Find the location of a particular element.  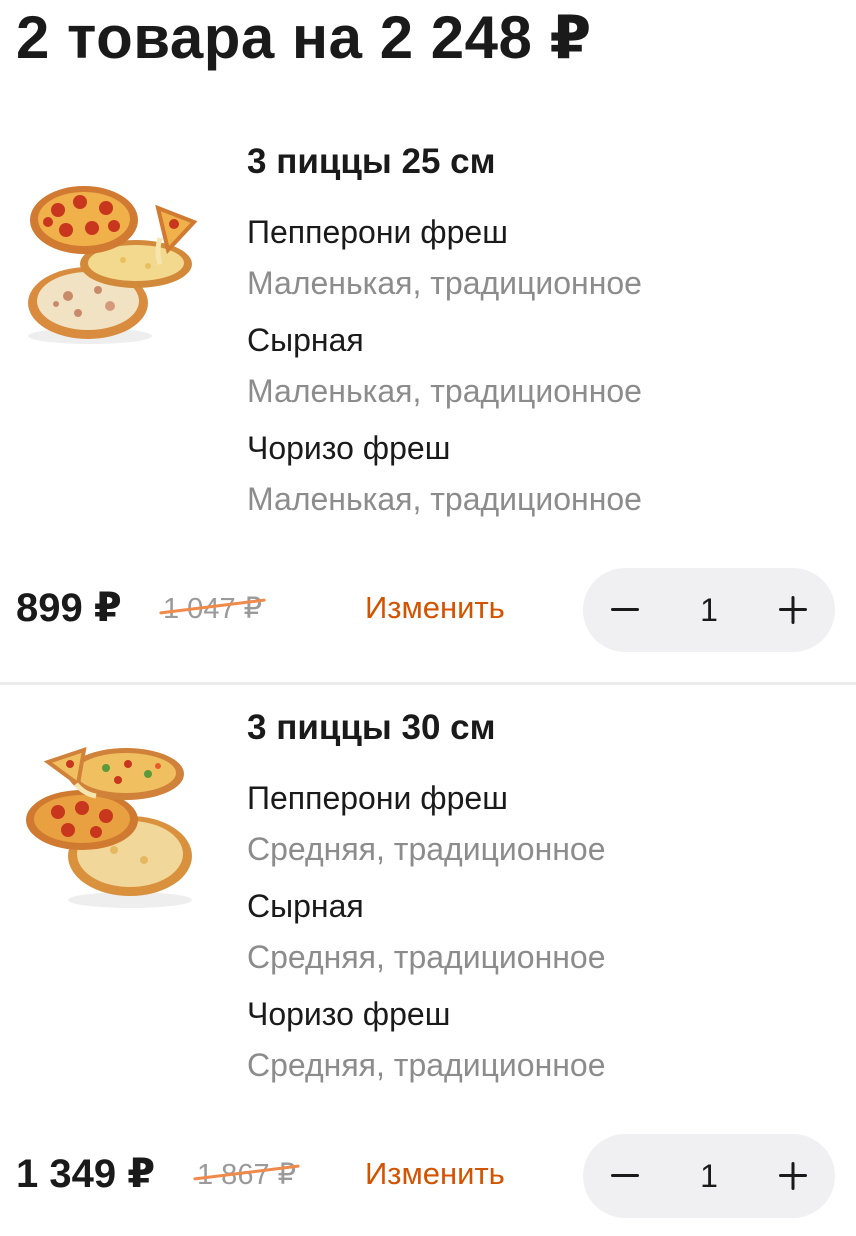

price-row: 1 349 ₽ 1 867 ₽ Изменить 1 is located at coordinates (428, 1175).